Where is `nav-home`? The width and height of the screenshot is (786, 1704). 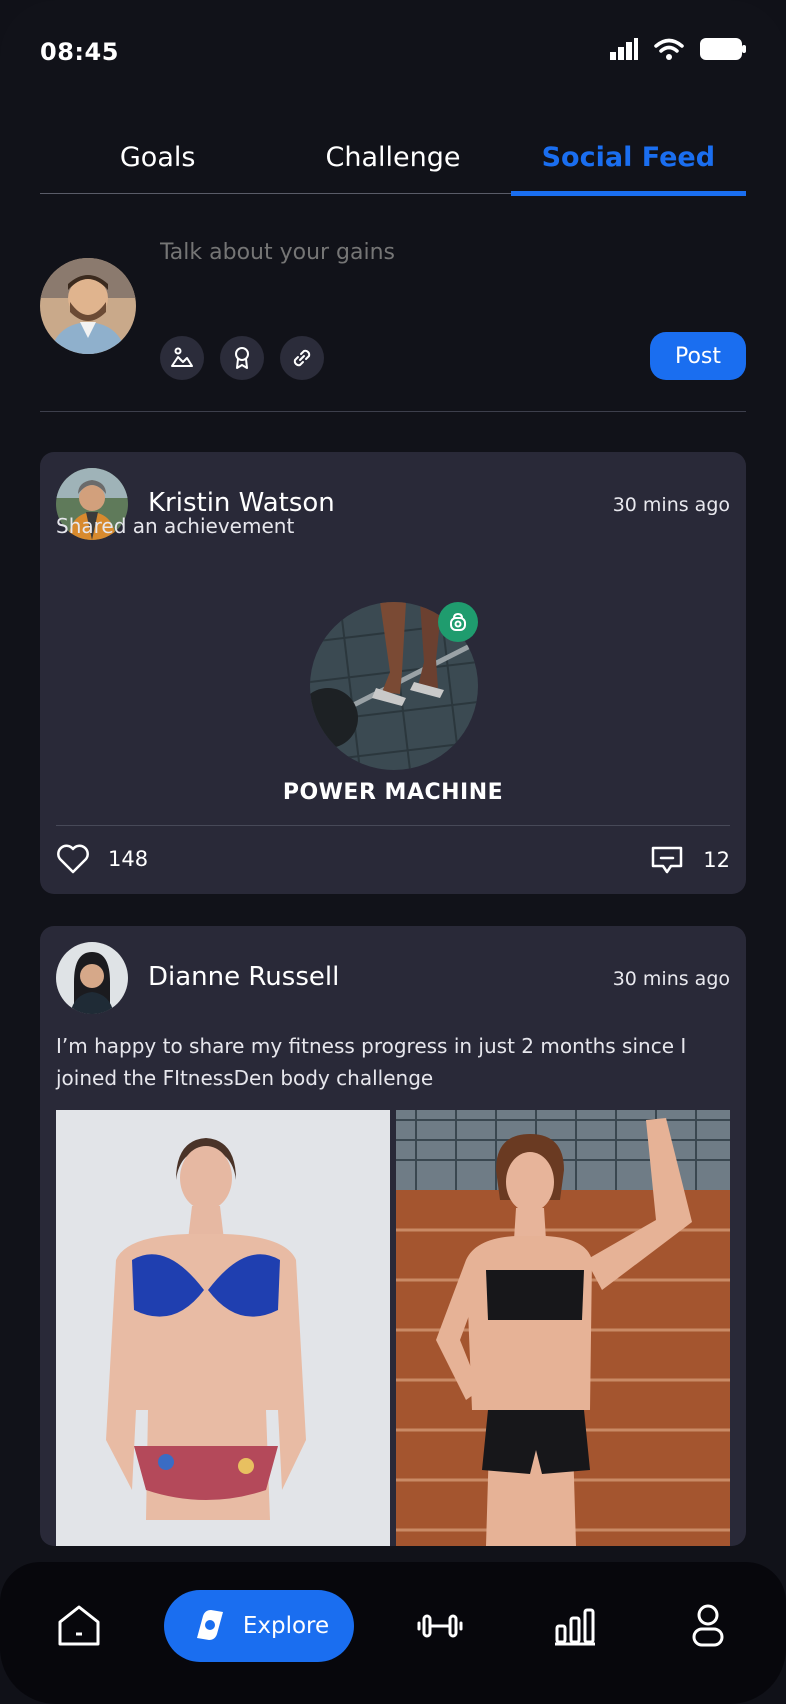 nav-home is located at coordinates (79, 1626).